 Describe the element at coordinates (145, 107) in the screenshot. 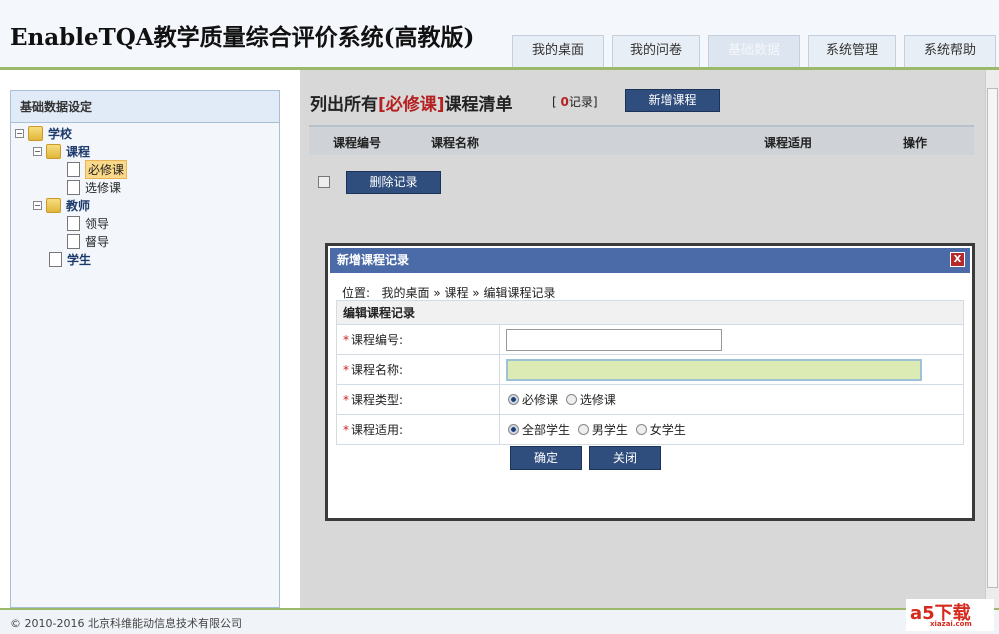

I see `sidebar-title: 基础数据设定` at that location.